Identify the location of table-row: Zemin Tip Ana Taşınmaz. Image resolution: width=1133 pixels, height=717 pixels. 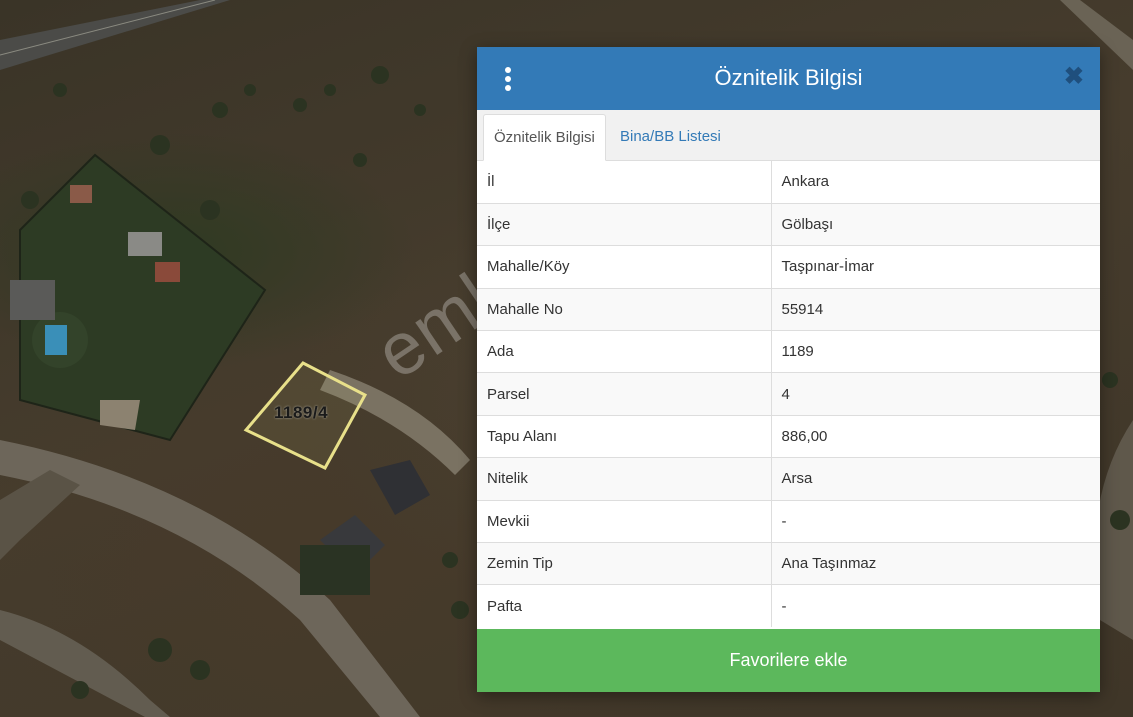
(788, 563).